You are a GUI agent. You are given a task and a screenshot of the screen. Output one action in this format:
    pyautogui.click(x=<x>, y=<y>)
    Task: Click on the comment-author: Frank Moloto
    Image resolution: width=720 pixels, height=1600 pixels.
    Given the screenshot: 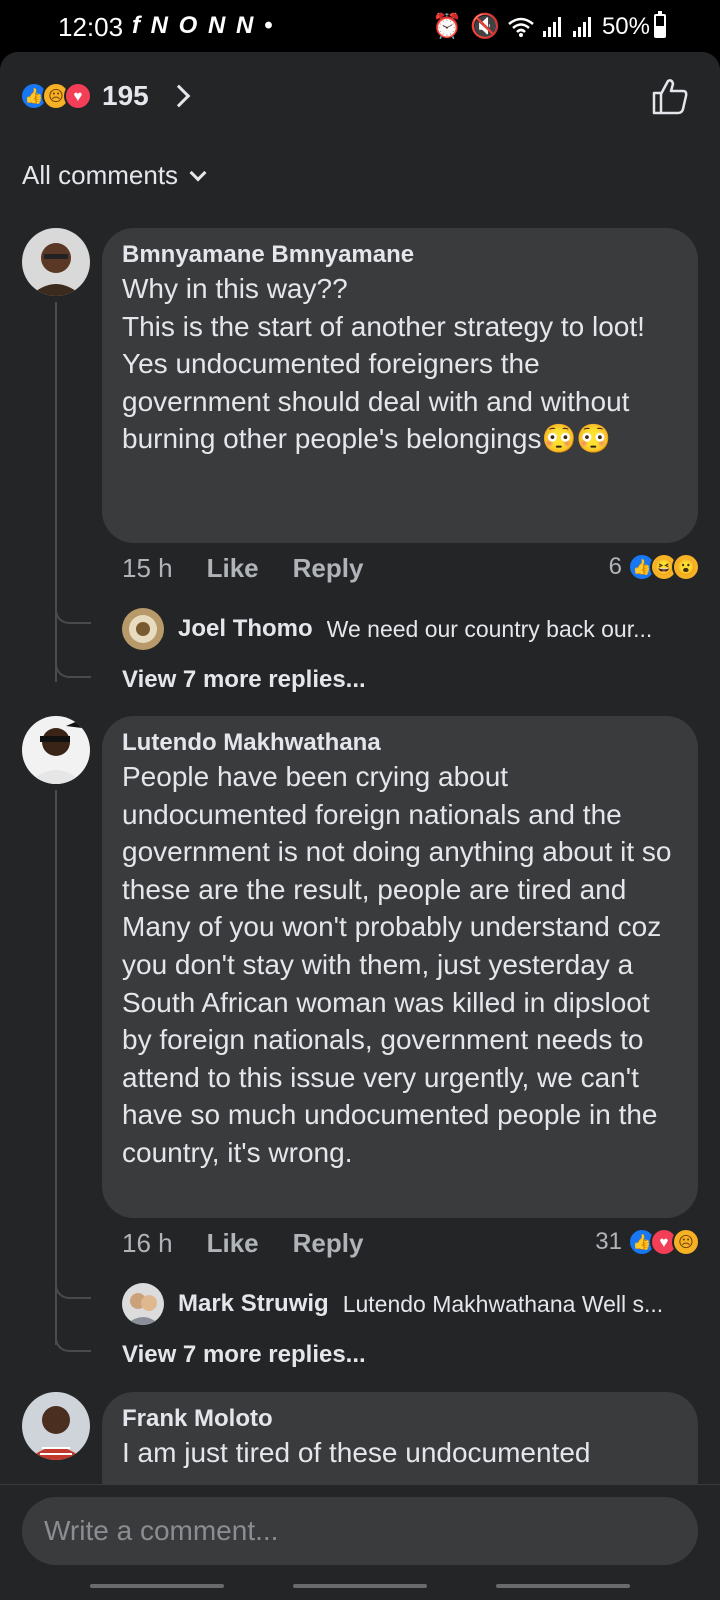 What is the action you would take?
    pyautogui.click(x=400, y=1419)
    